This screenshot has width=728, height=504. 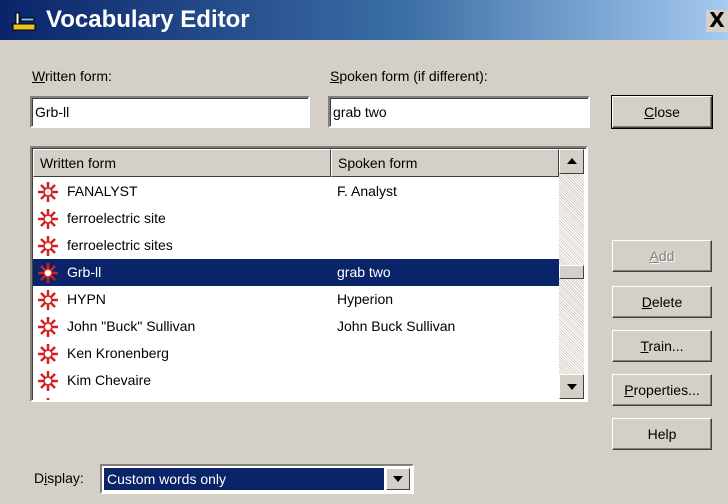 I want to click on written-form-label: Written form:, so click(x=72, y=76).